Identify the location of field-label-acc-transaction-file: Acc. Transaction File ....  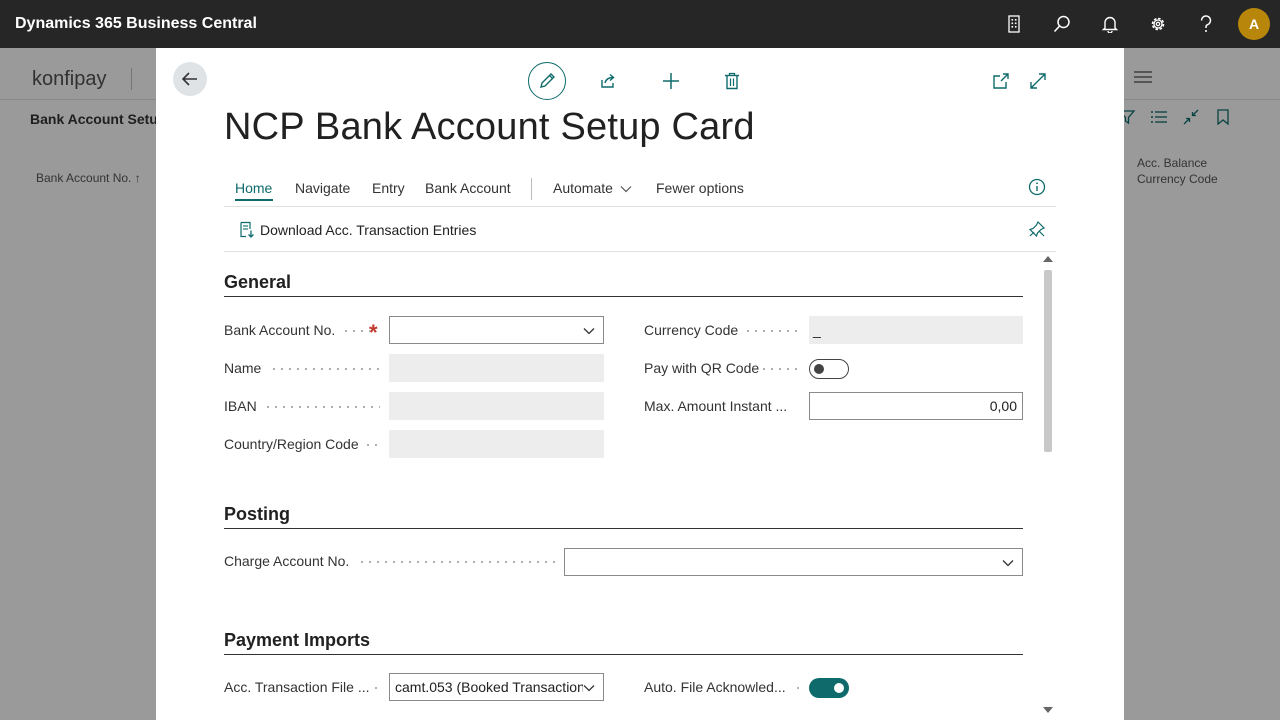
(296, 687).